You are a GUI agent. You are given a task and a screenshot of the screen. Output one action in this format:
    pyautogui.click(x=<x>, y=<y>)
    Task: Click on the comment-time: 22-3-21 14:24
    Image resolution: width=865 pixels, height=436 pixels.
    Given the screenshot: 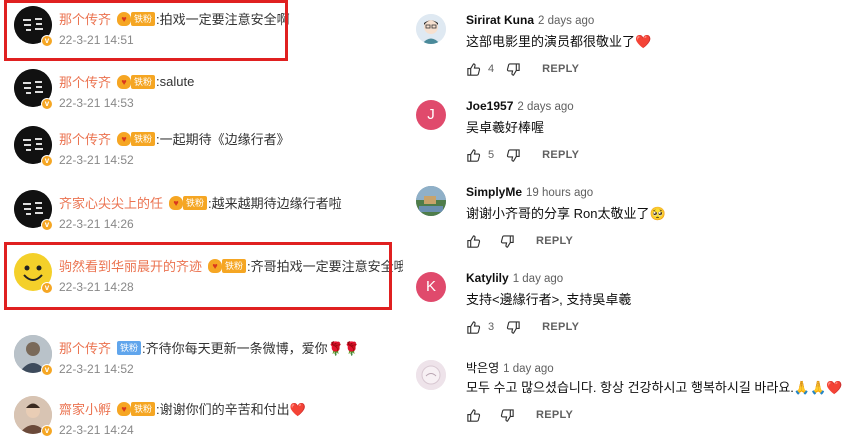 What is the action you would take?
    pyautogui.click(x=96, y=429)
    